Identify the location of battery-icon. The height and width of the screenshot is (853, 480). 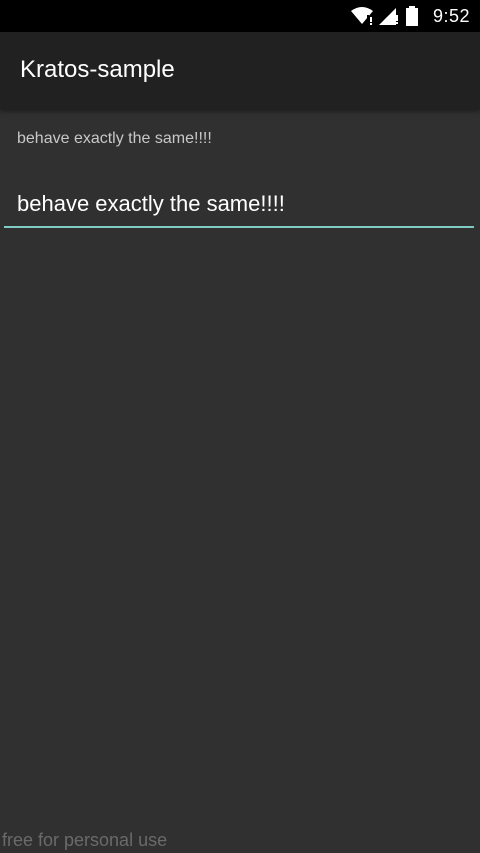
(412, 16).